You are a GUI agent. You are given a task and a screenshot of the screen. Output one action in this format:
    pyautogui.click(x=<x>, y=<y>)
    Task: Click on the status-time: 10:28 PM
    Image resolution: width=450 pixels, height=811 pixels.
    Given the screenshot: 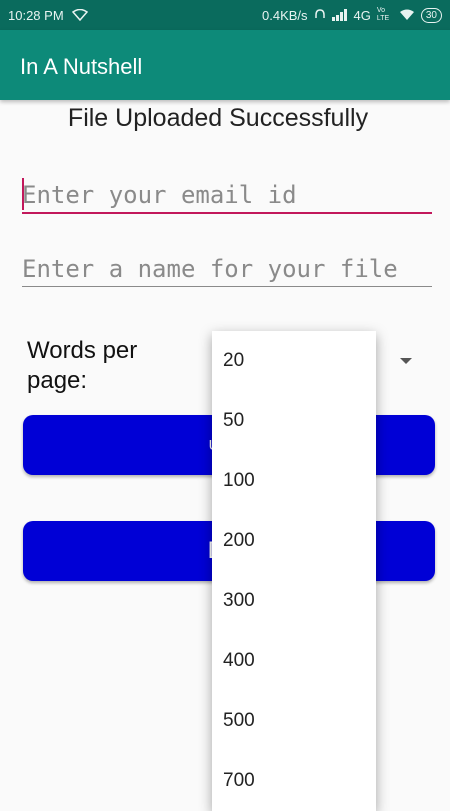 What is the action you would take?
    pyautogui.click(x=36, y=15)
    